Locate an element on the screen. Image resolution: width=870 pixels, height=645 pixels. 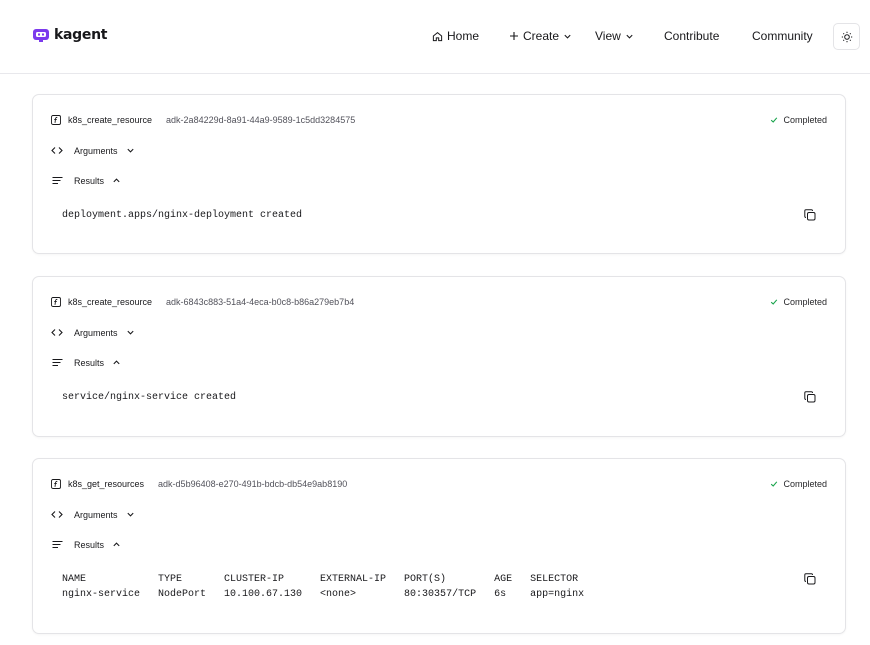
kagent-logo: kagent is located at coordinates (69, 35).